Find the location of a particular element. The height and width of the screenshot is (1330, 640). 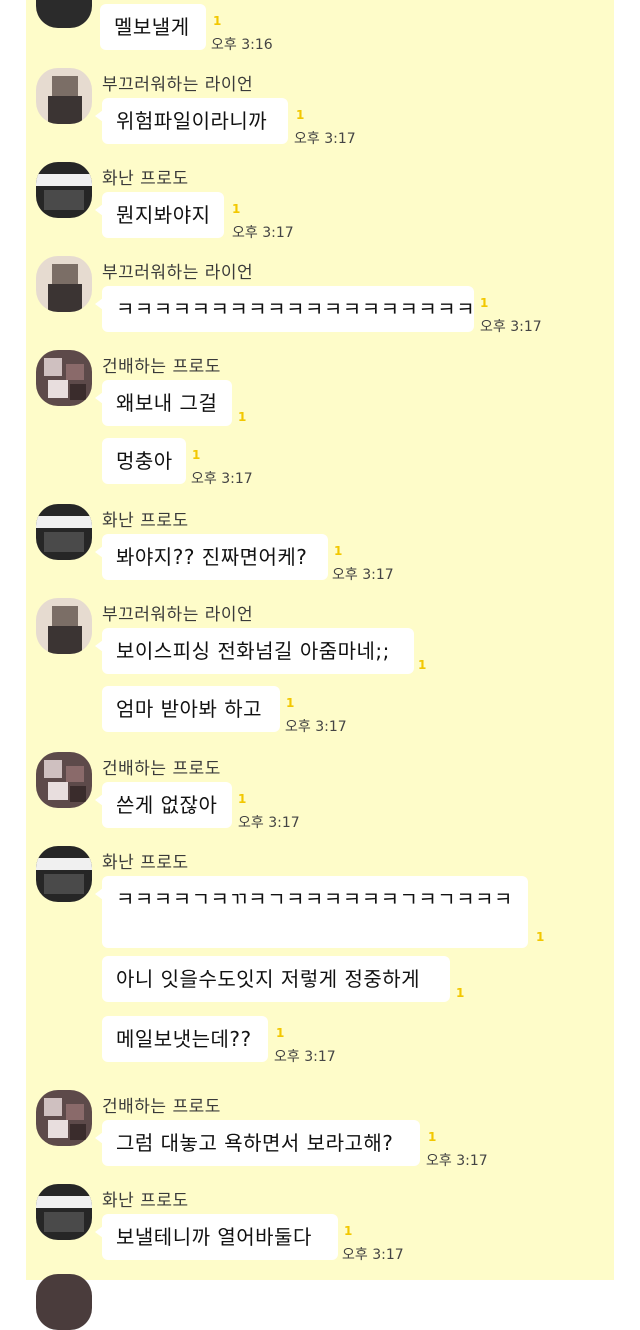

message-bubble: 뭔지봐야지 is located at coordinates (159, 215).